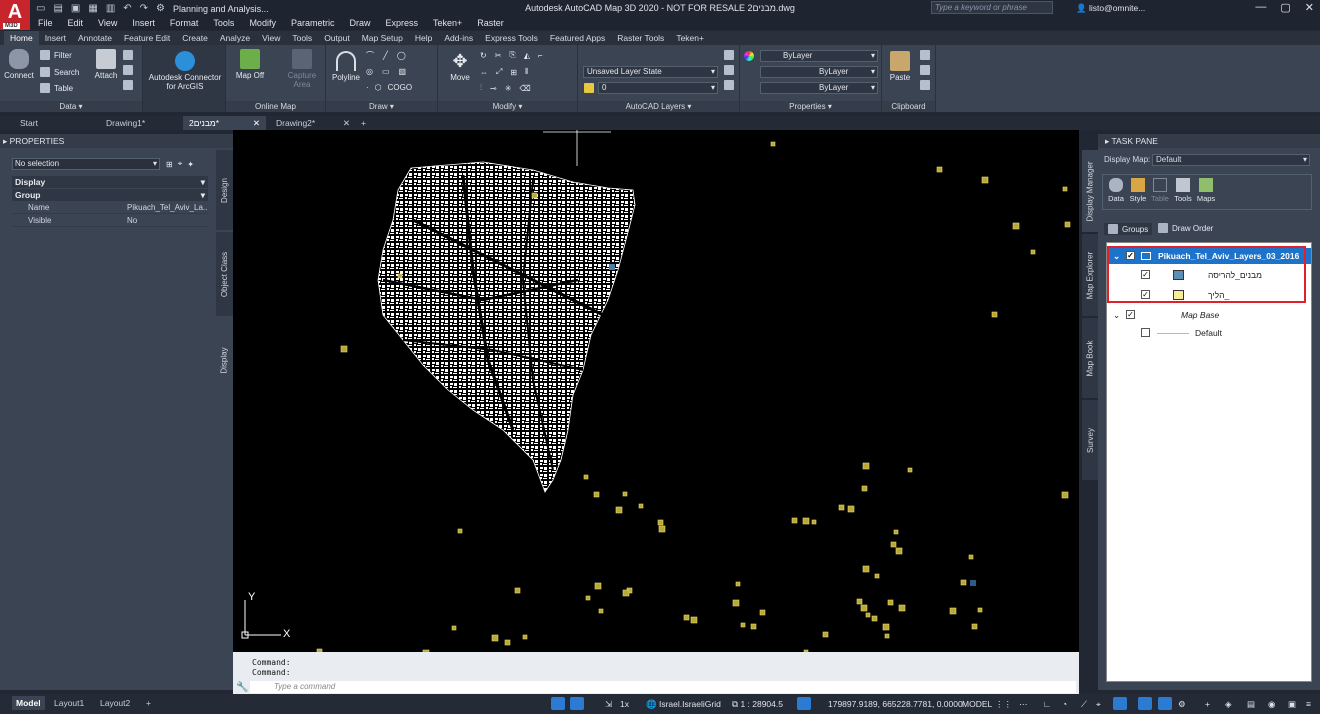  I want to click on viewport-scale: ⧉ 1 : 28904.5, so click(757, 704).